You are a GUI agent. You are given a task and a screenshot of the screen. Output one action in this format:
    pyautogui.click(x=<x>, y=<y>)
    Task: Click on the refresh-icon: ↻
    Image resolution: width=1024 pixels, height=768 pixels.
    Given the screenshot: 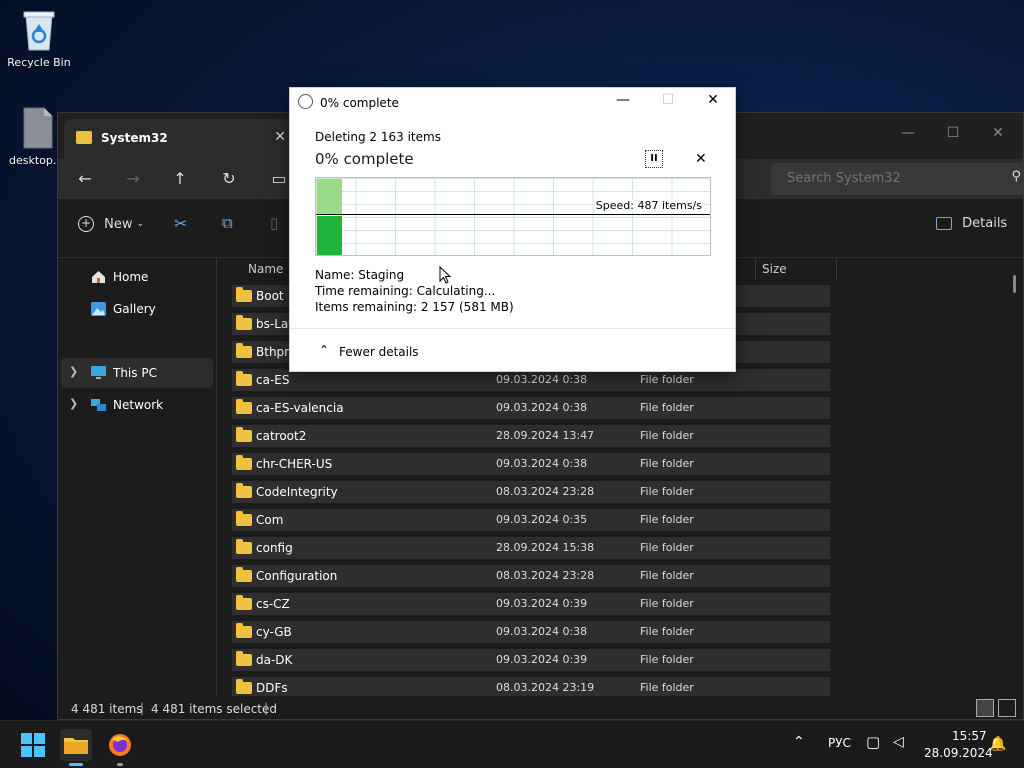 What is the action you would take?
    pyautogui.click(x=229, y=179)
    